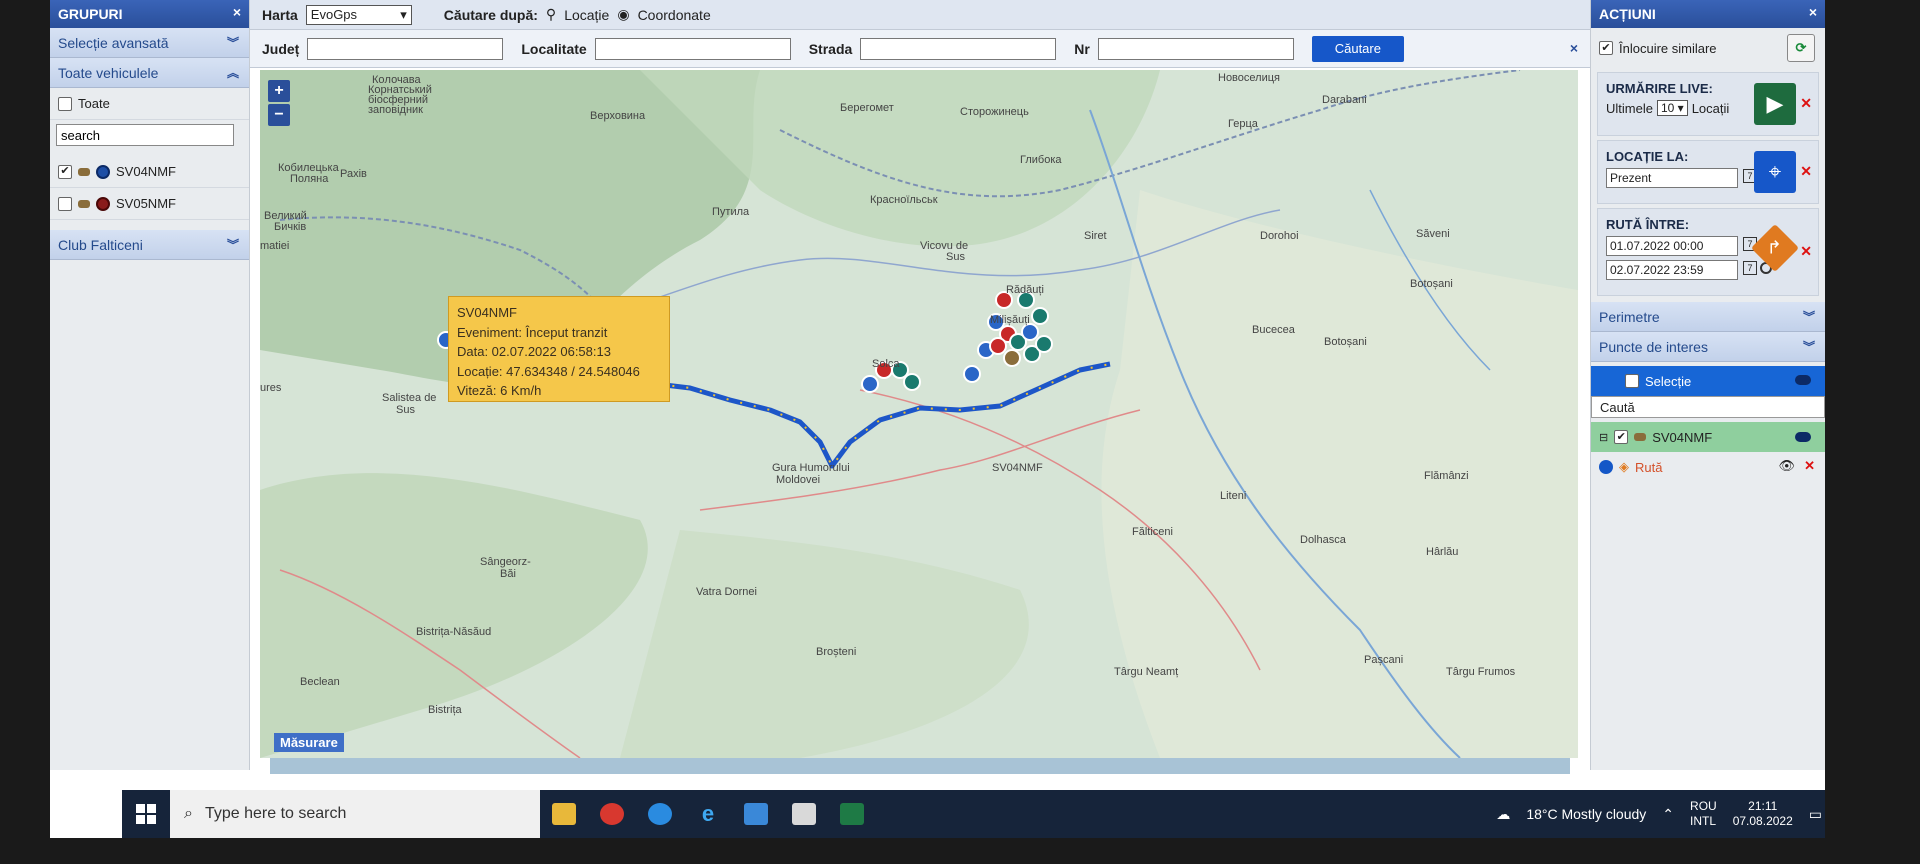 This screenshot has width=1920, height=864. What do you see at coordinates (403, 14) in the screenshot?
I see `chevron-down-icon: ▾` at bounding box center [403, 14].